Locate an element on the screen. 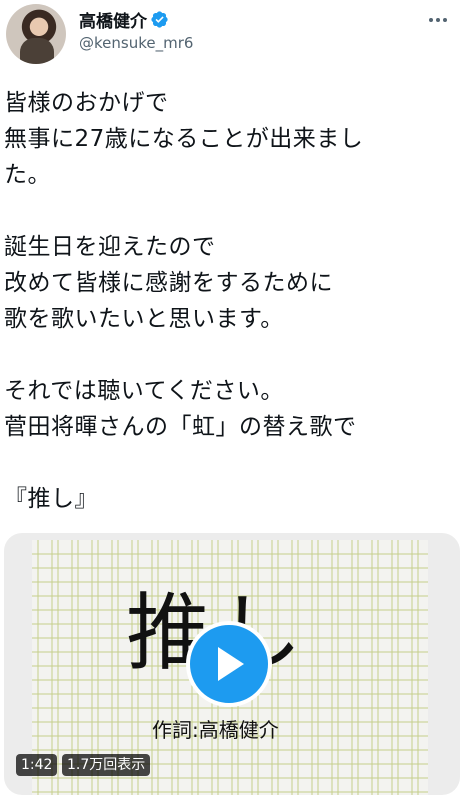  handle: @kensuke_mr6 is located at coordinates (136, 43).